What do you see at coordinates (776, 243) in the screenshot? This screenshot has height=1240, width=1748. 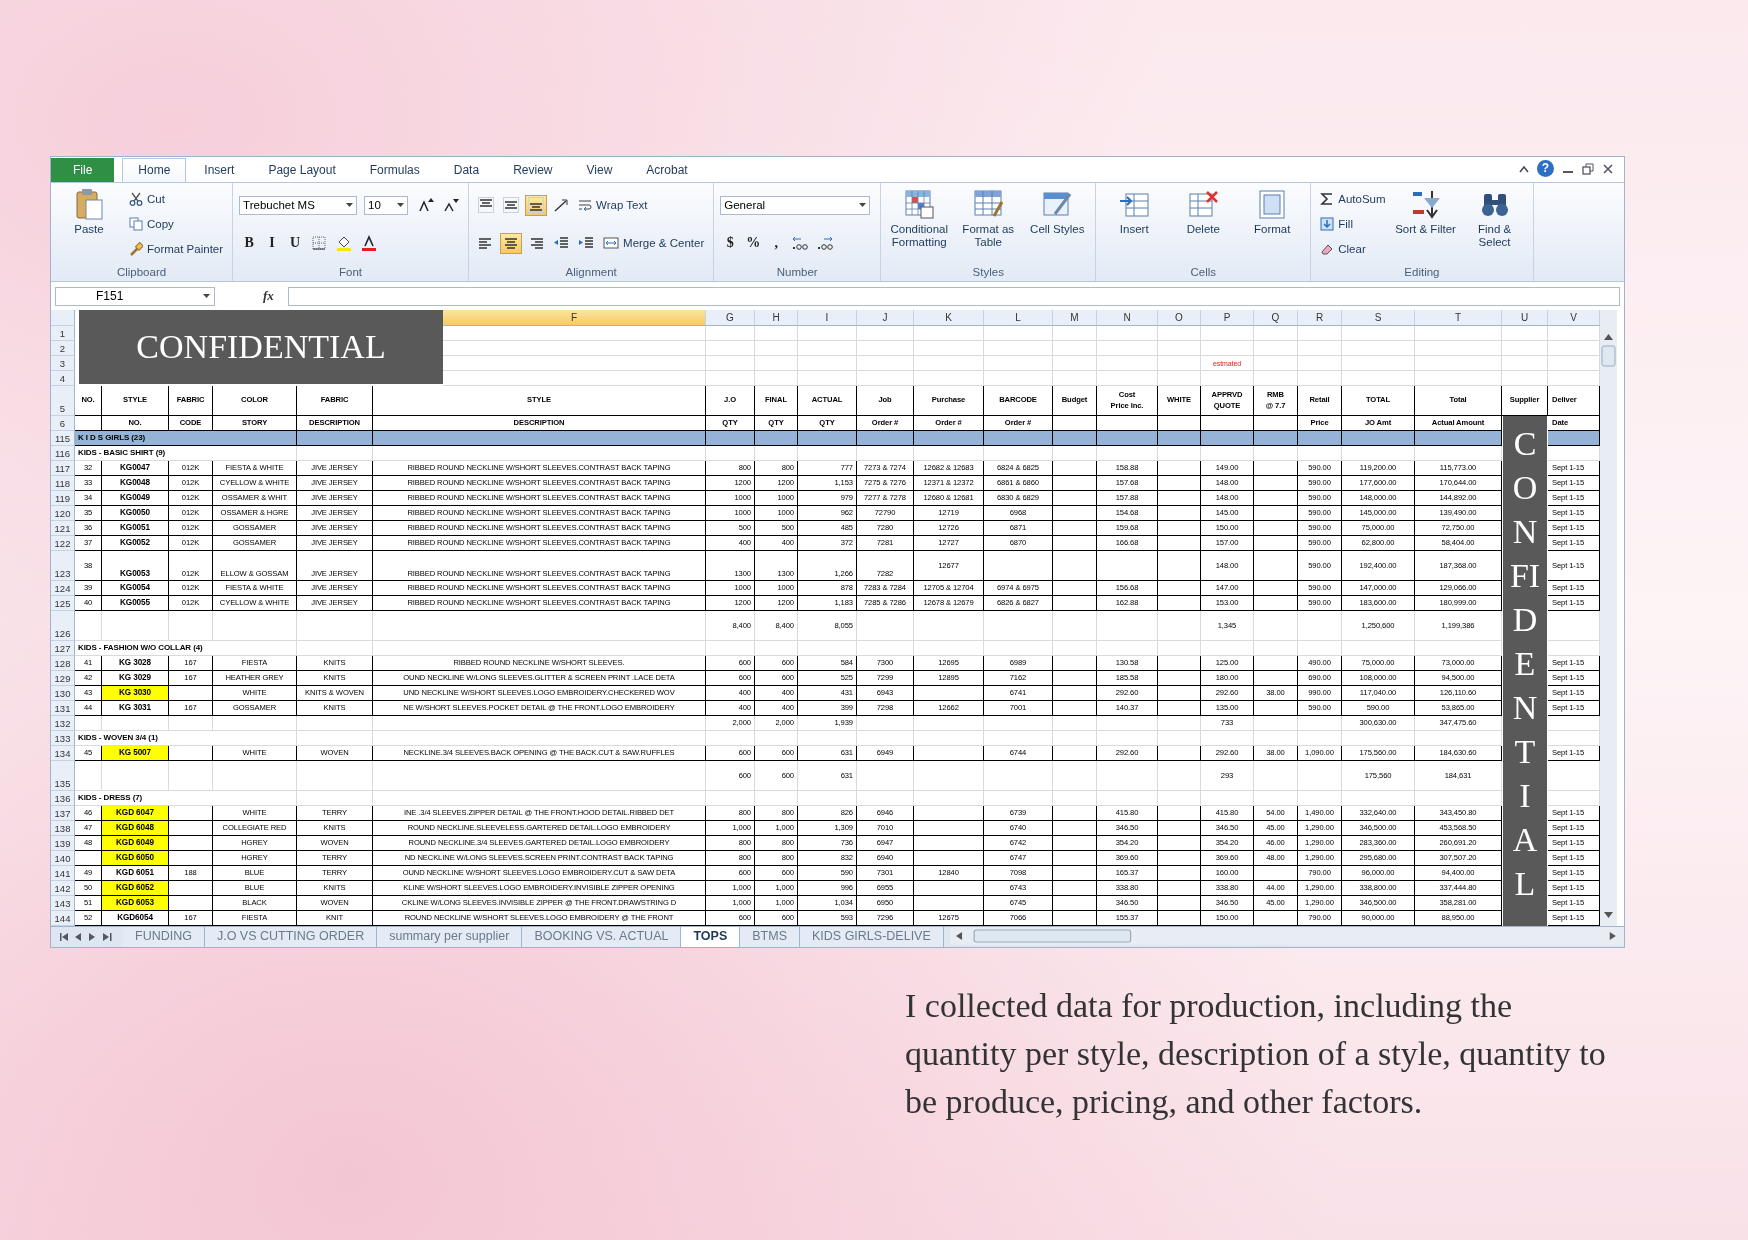 I see `toggle-button: ,` at bounding box center [776, 243].